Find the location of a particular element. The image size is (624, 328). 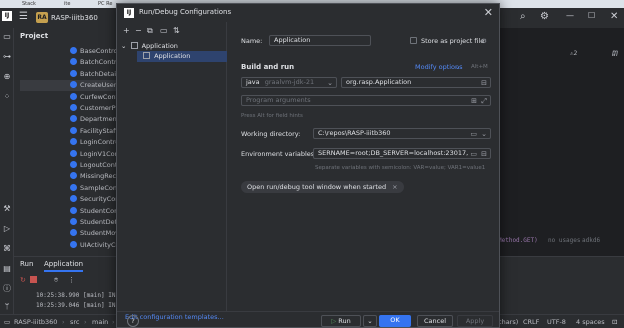

terminal-icon: ▤ is located at coordinates (7, 269).